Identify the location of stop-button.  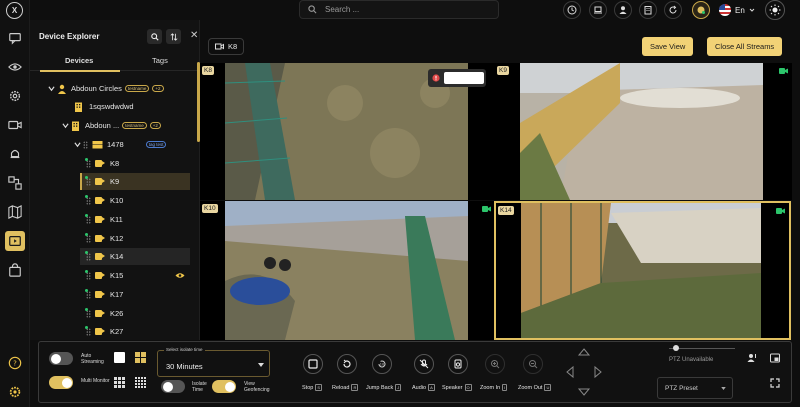
(313, 364).